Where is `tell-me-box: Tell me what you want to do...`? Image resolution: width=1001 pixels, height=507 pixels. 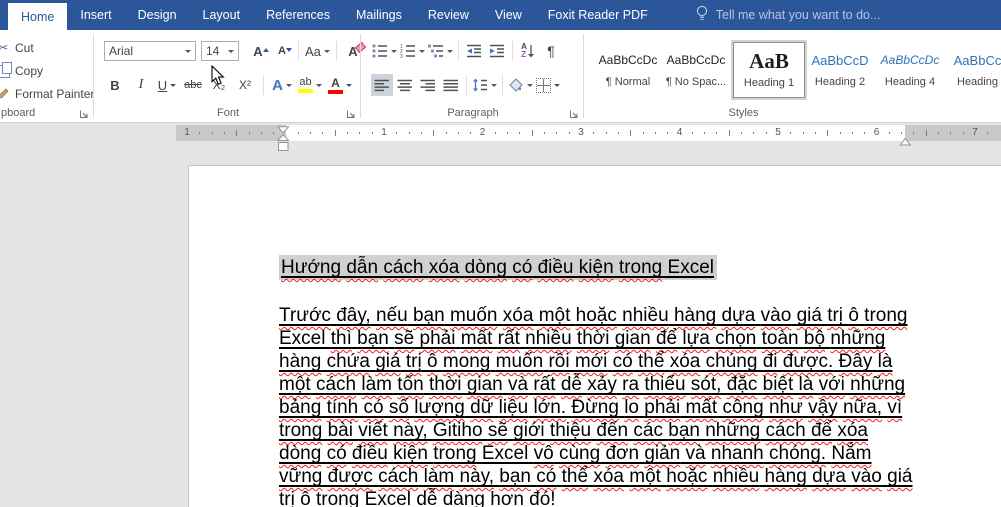 tell-me-box: Tell me what you want to do... is located at coordinates (787, 15).